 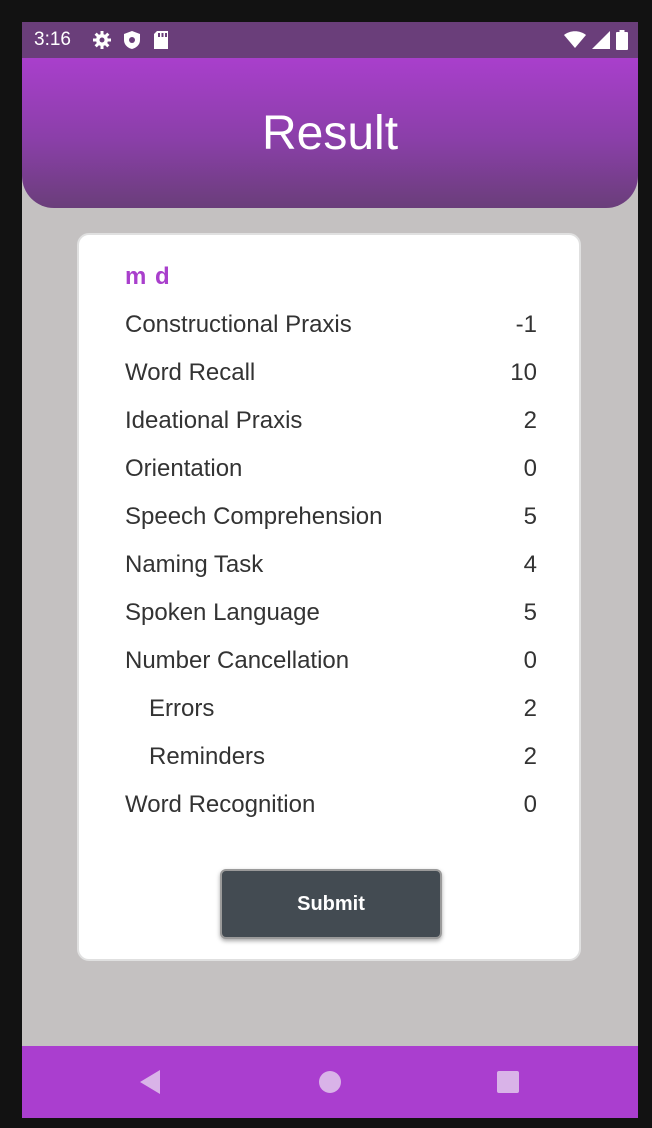 I want to click on score-row-naming-task: Naming Task 4, so click(x=331, y=565).